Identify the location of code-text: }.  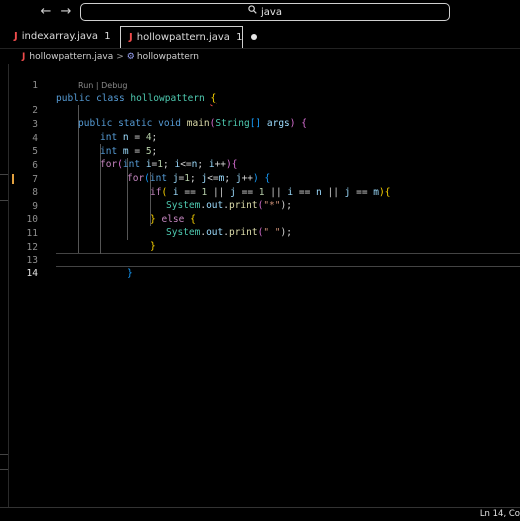
(130, 273).